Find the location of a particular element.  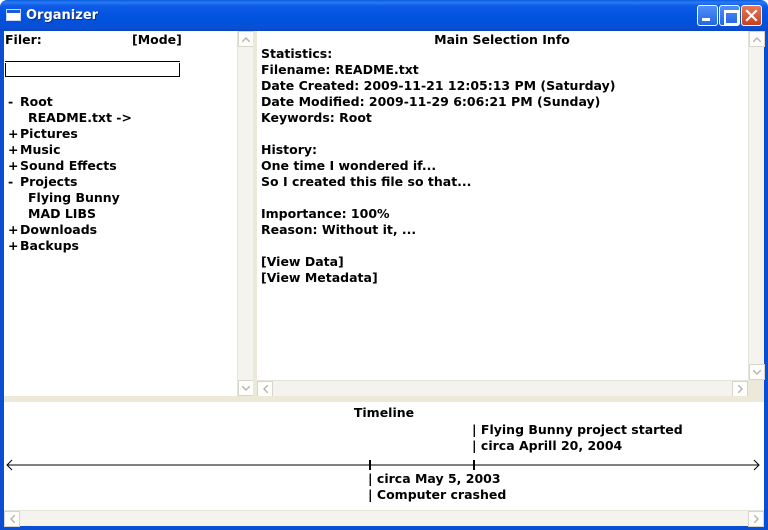

tree-item-label: Pictures is located at coordinates (49, 133).